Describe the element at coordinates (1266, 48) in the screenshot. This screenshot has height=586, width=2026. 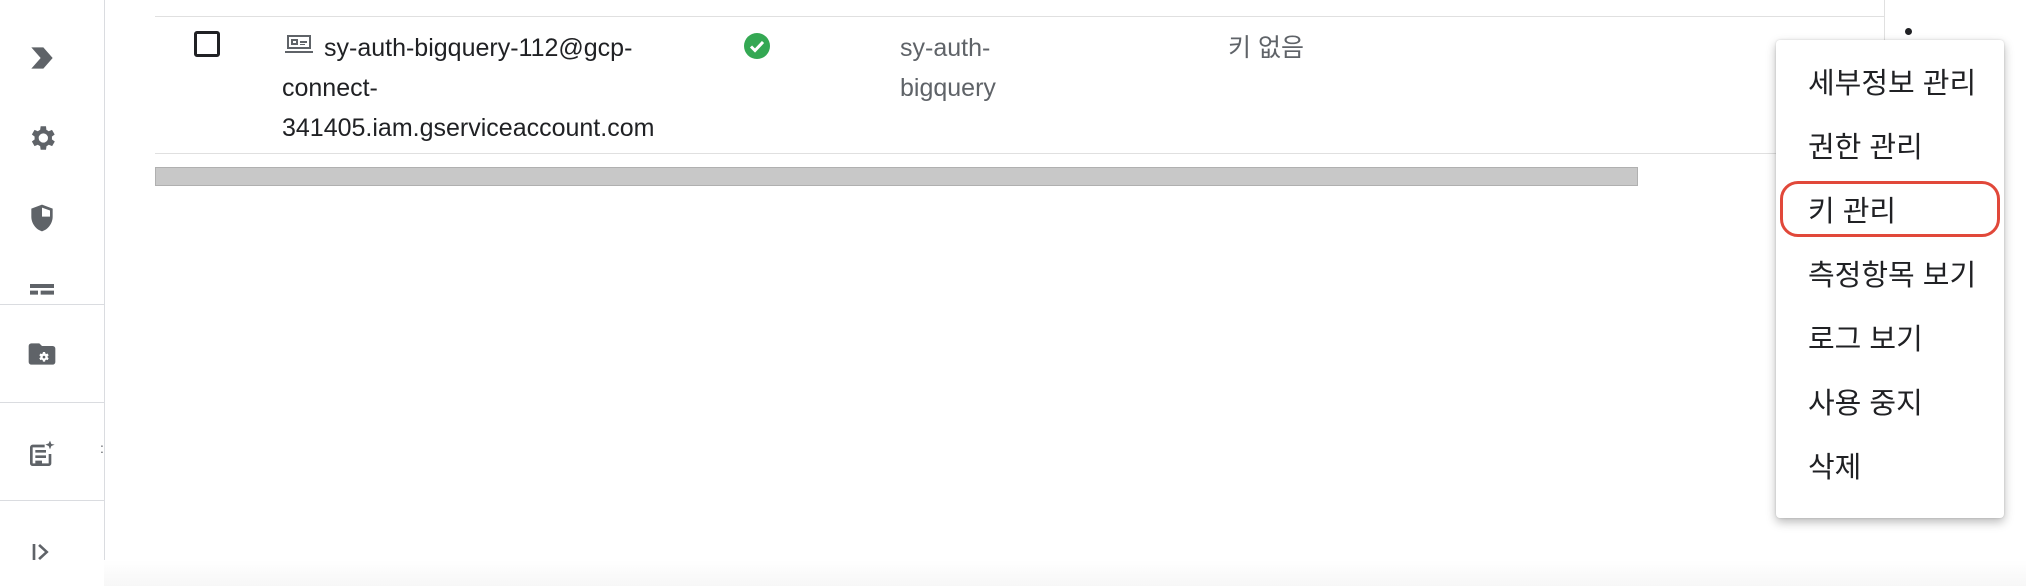
I see `key-status: 키 없음` at that location.